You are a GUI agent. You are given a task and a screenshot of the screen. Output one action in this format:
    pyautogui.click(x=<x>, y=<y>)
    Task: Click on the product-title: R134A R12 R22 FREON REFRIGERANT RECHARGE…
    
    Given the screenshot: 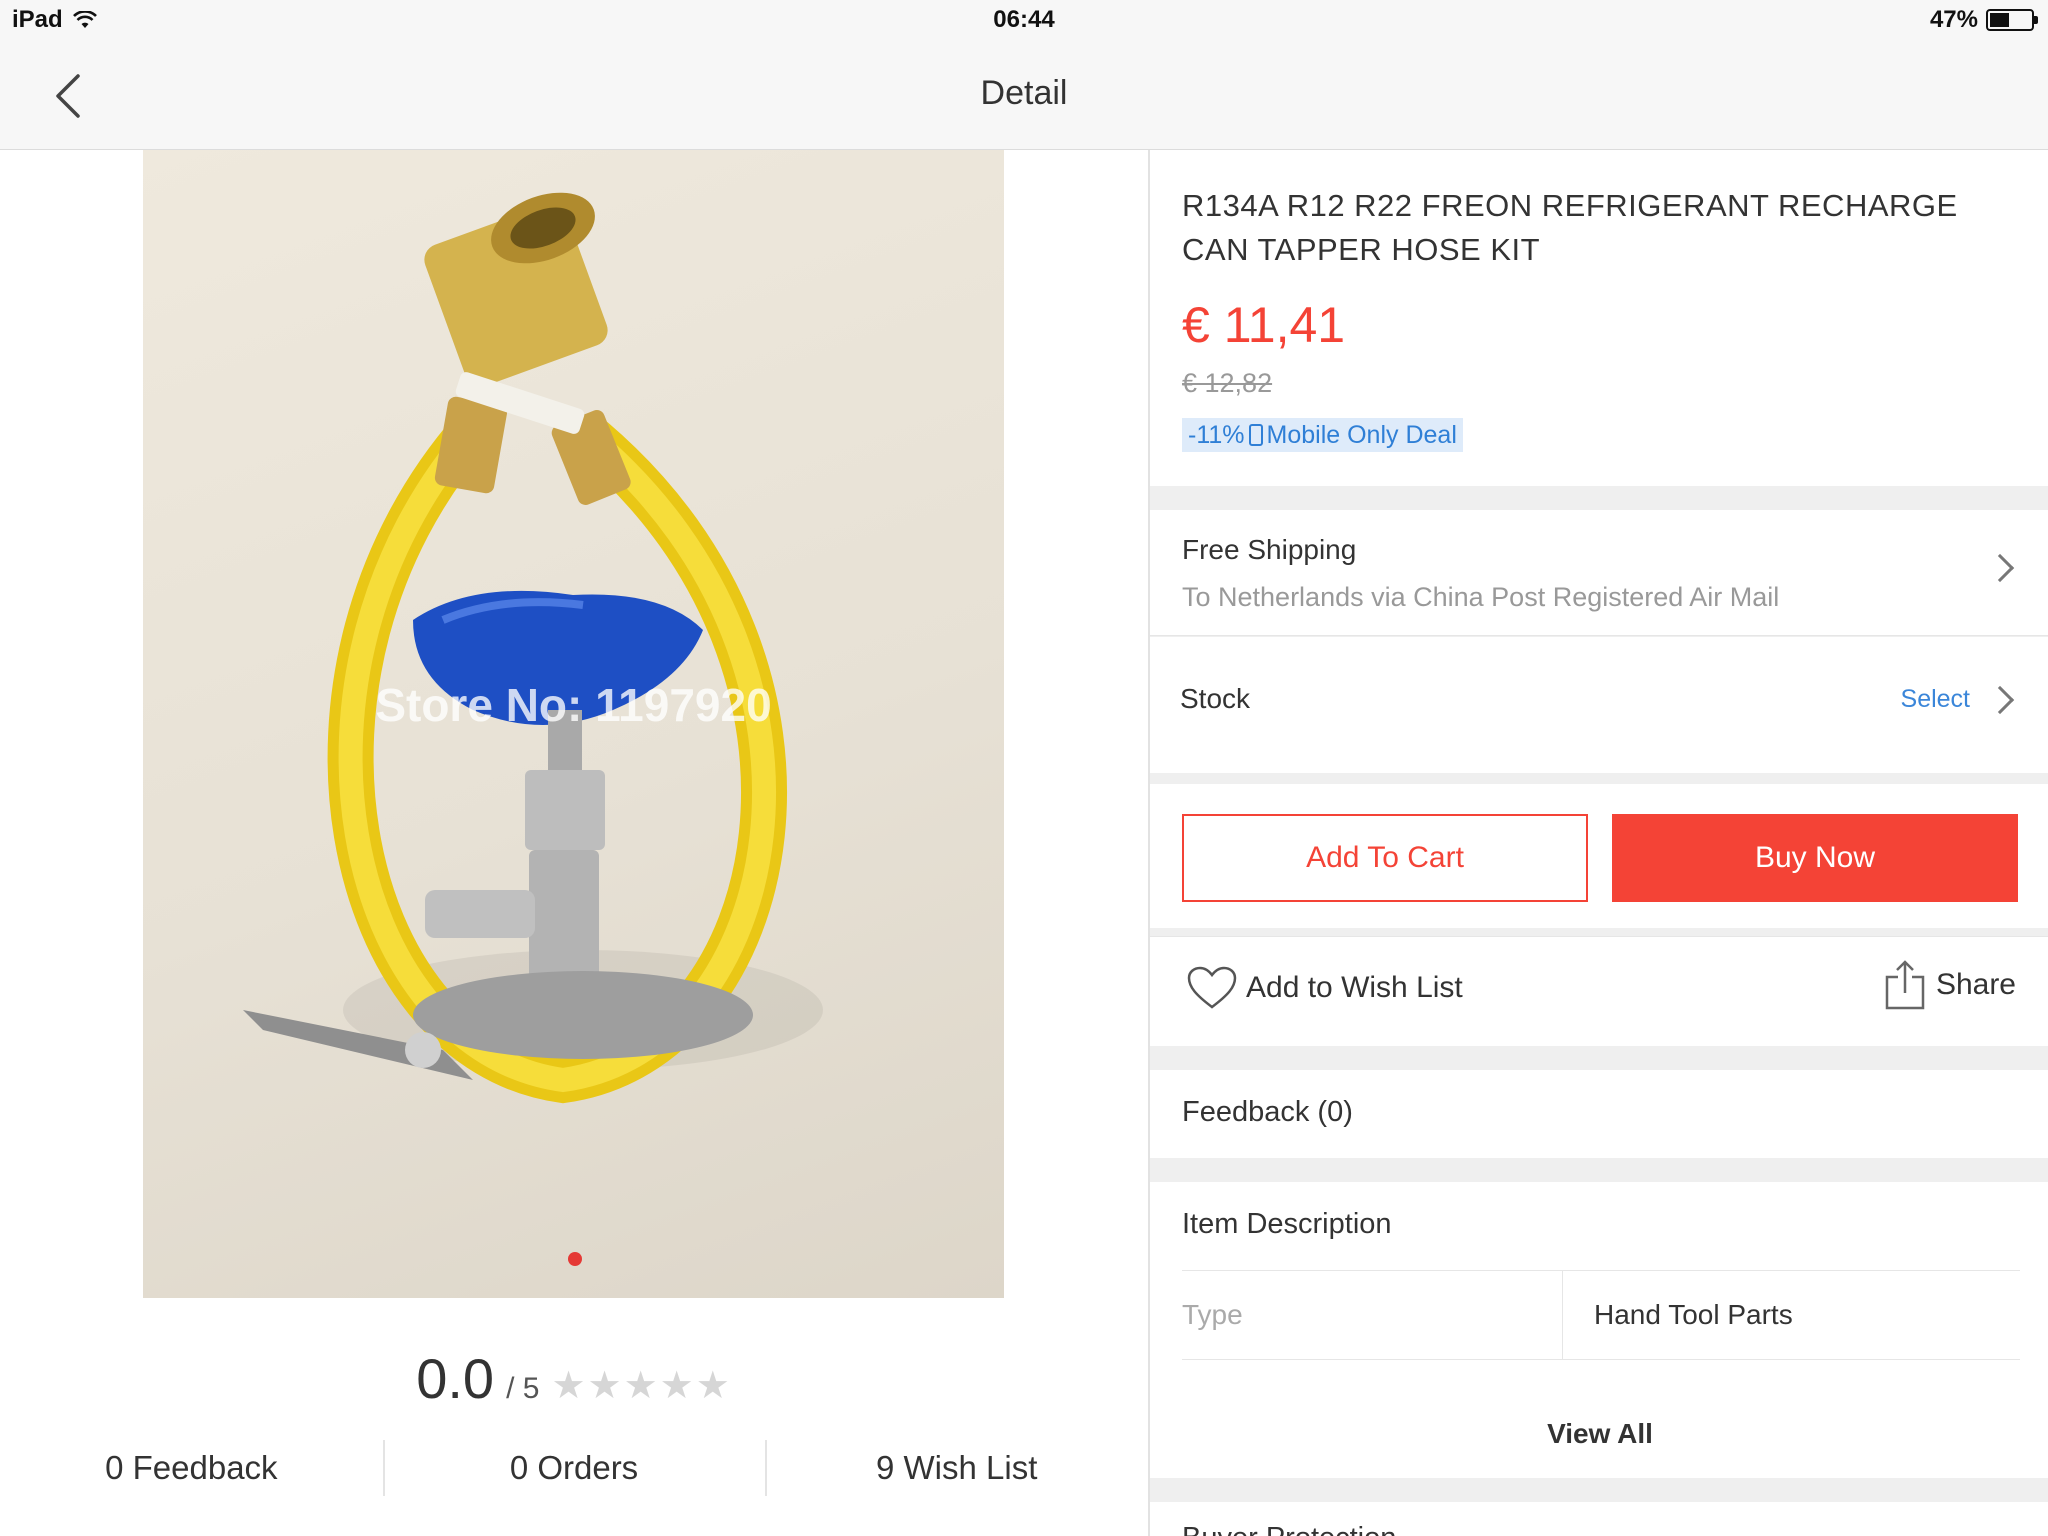 What is the action you would take?
    pyautogui.click(x=1570, y=227)
    